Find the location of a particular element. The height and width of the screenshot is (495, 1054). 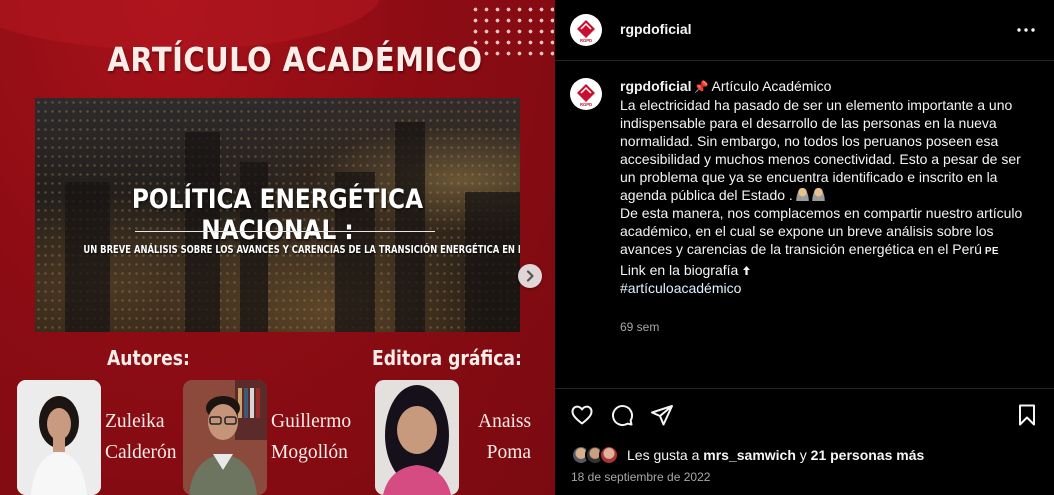

heart-icon is located at coordinates (582, 415).